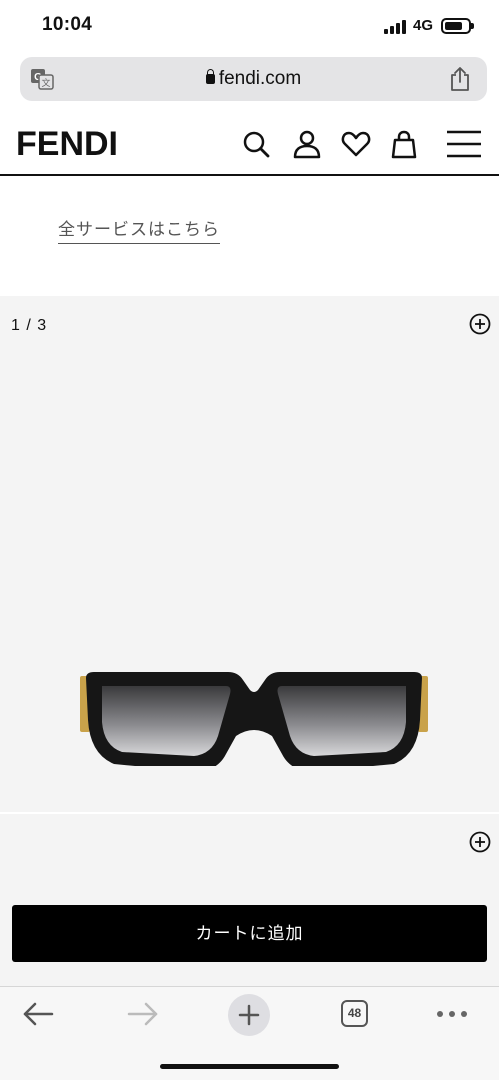 The height and width of the screenshot is (1080, 499). Describe the element at coordinates (464, 144) in the screenshot. I see `hamburger-menu-icon` at that location.